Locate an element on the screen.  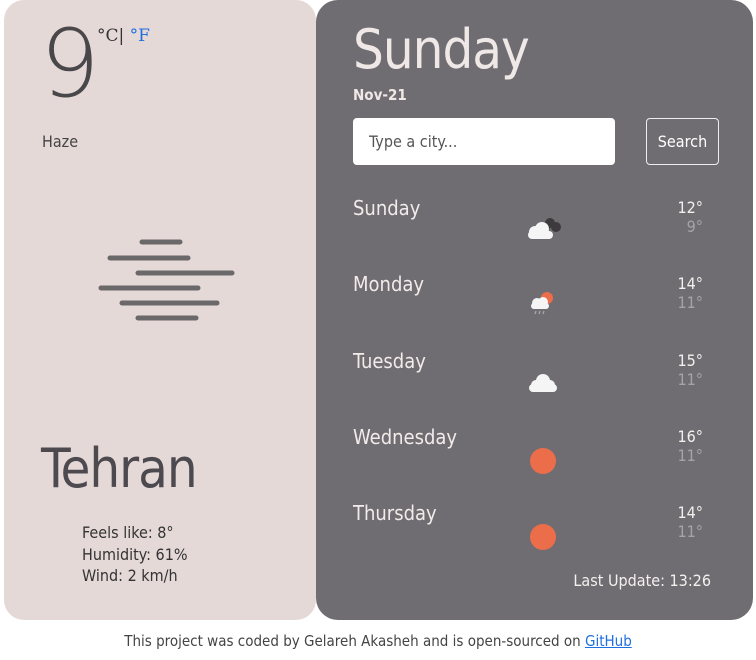
forecast-row: Sunday 12° 9° is located at coordinates (533, 226).